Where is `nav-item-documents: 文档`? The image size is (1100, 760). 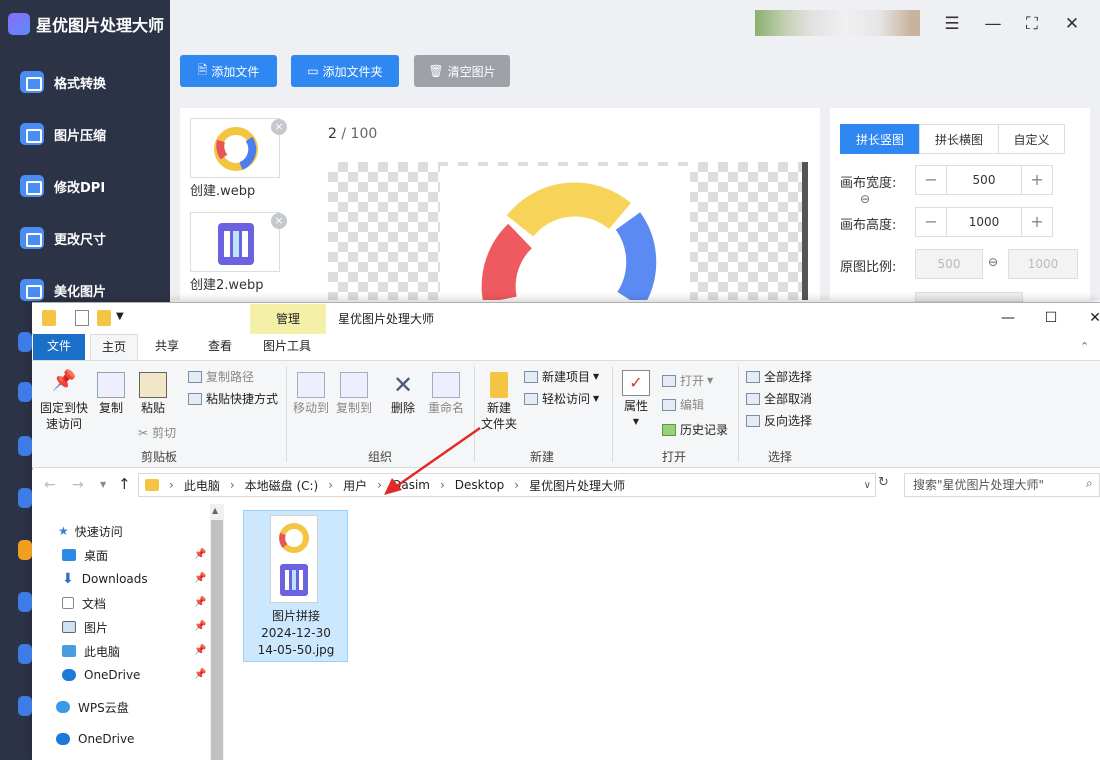
nav-item-documents: 文档 is located at coordinates (84, 603).